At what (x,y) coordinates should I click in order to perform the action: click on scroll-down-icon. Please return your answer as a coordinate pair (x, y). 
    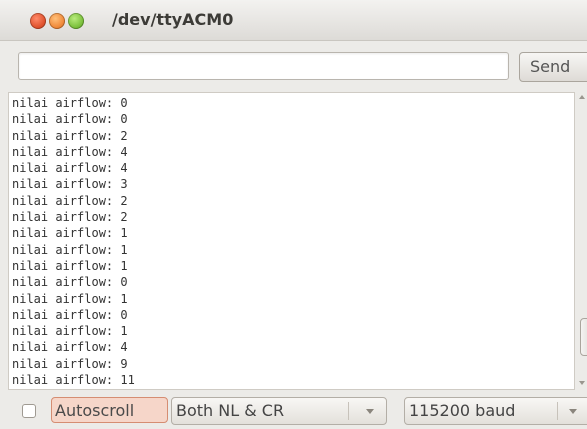
    Looking at the image, I should click on (582, 383).